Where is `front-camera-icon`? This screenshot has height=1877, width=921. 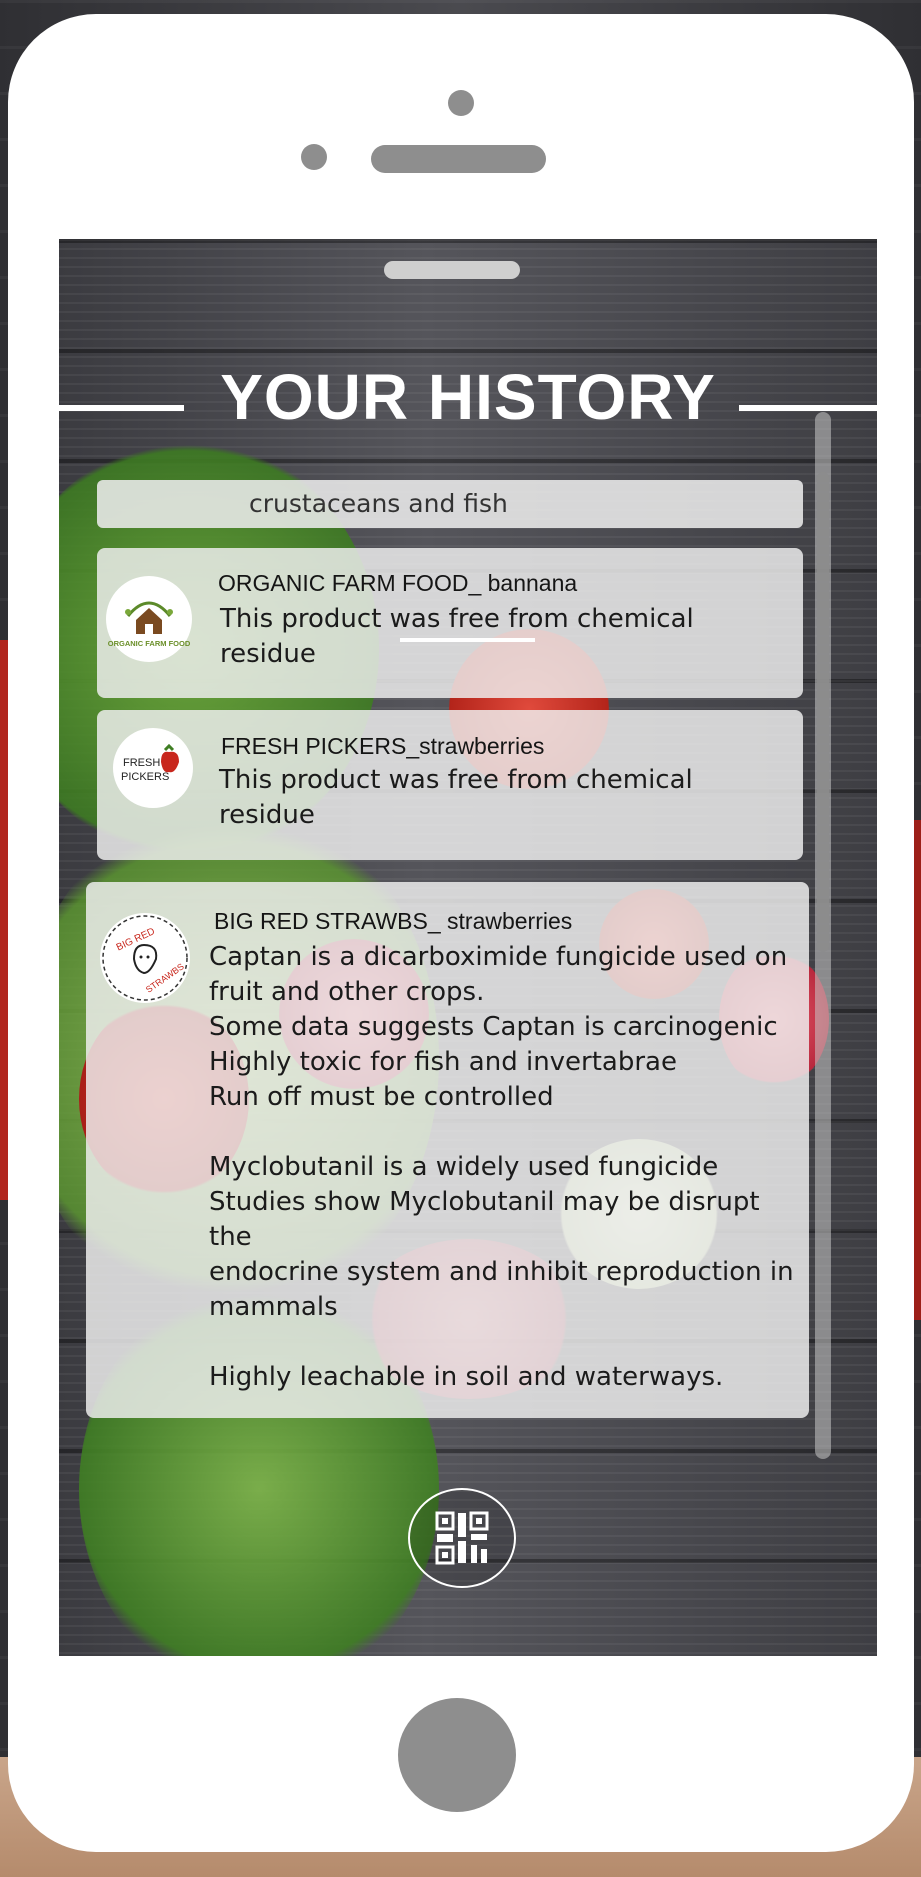
front-camera-icon is located at coordinates (461, 103).